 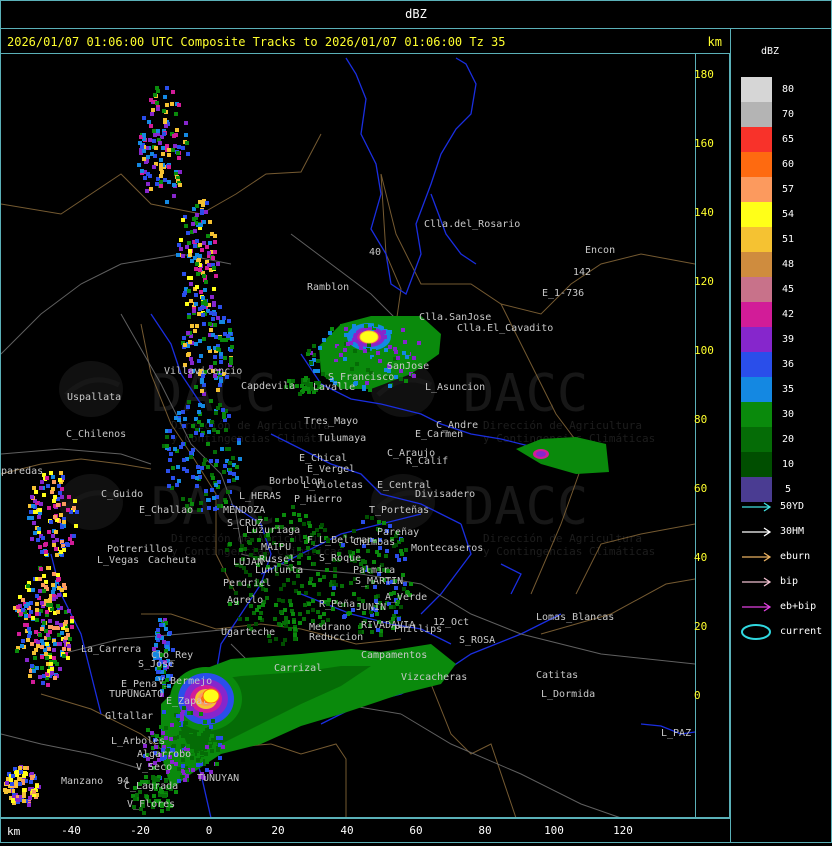 I want to click on place-label: S_Francisco, so click(x=361, y=377).